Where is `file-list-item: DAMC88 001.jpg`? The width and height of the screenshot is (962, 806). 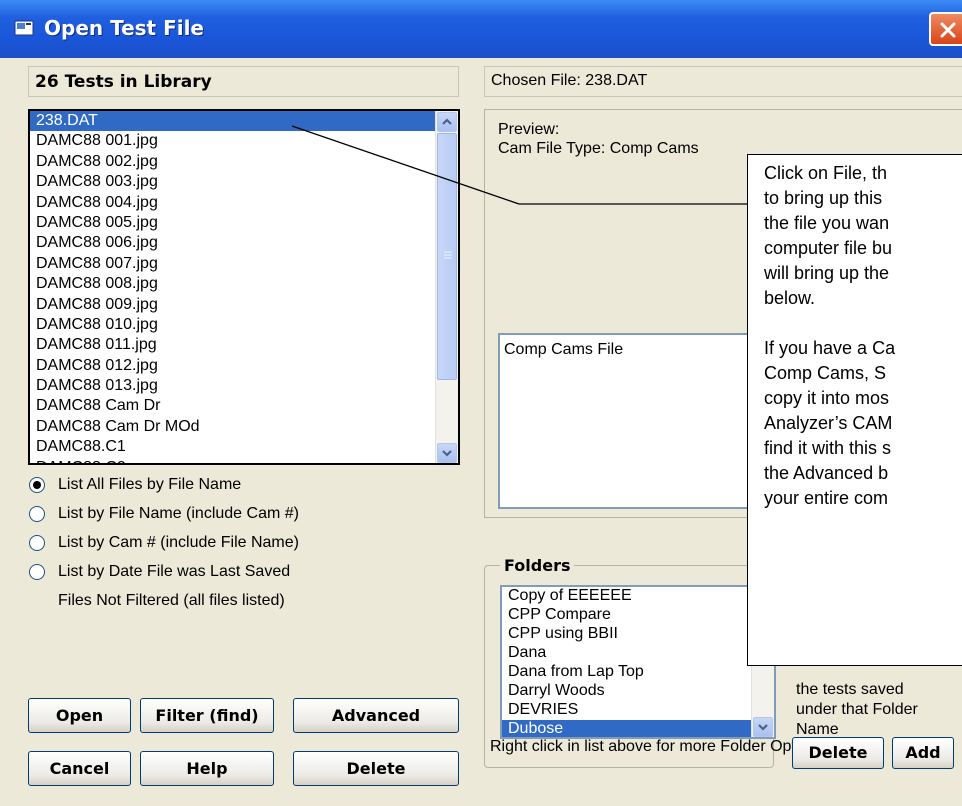 file-list-item: DAMC88 001.jpg is located at coordinates (244, 141).